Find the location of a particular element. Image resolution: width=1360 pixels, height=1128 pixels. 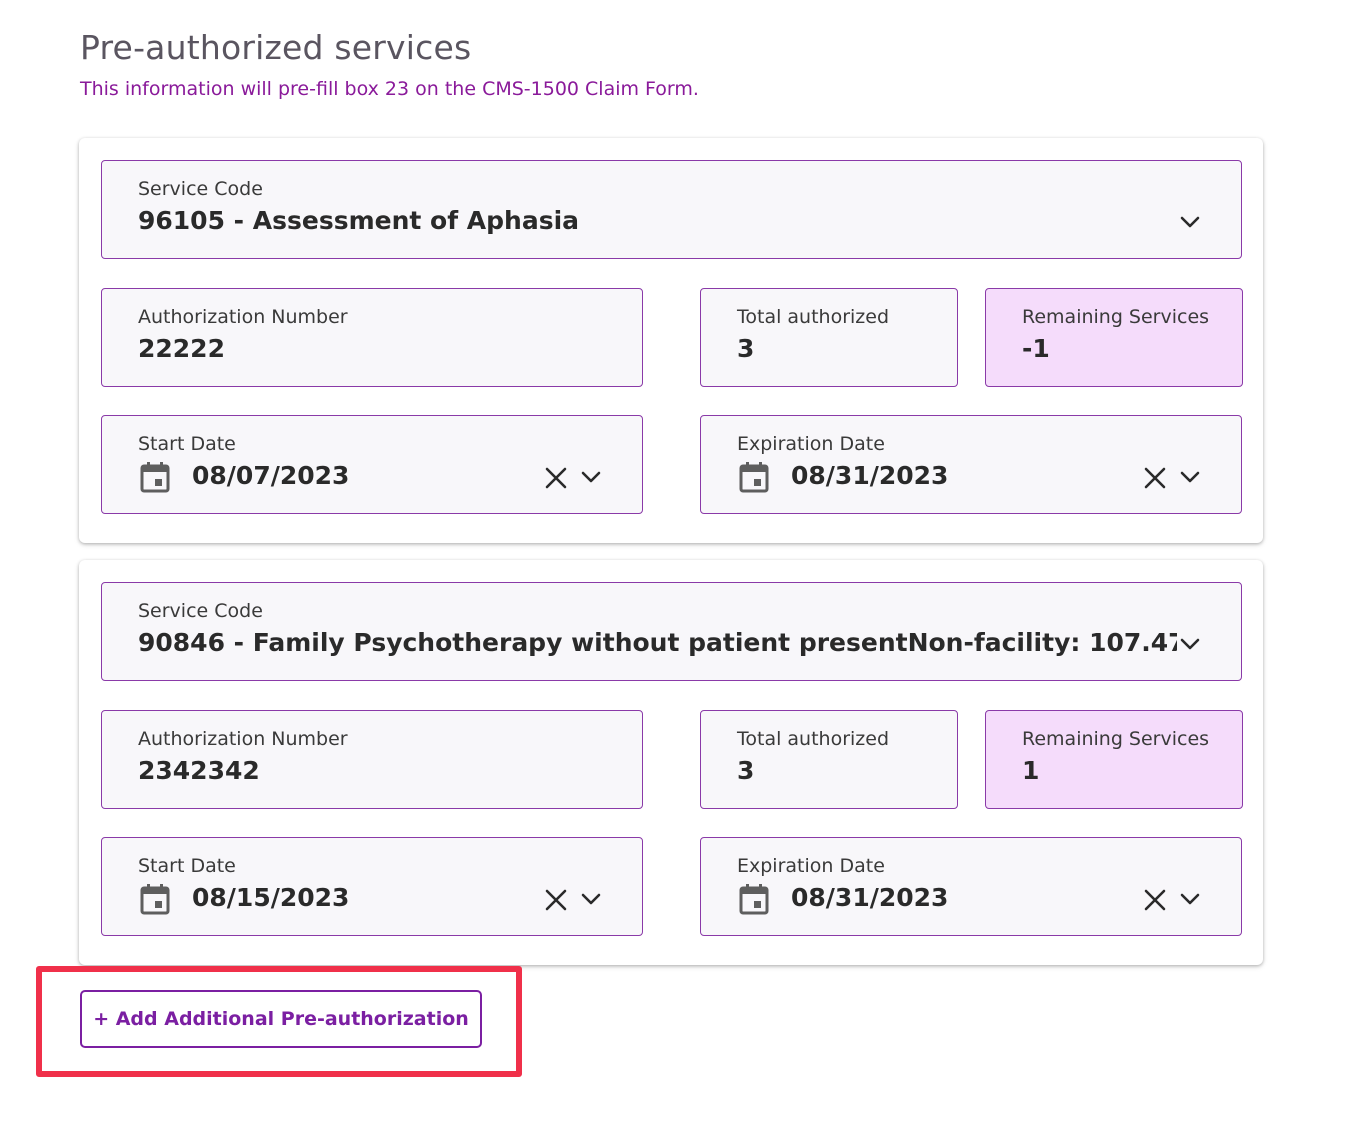

authorization-number-field: Authorization Number 2342342 is located at coordinates (372, 759).